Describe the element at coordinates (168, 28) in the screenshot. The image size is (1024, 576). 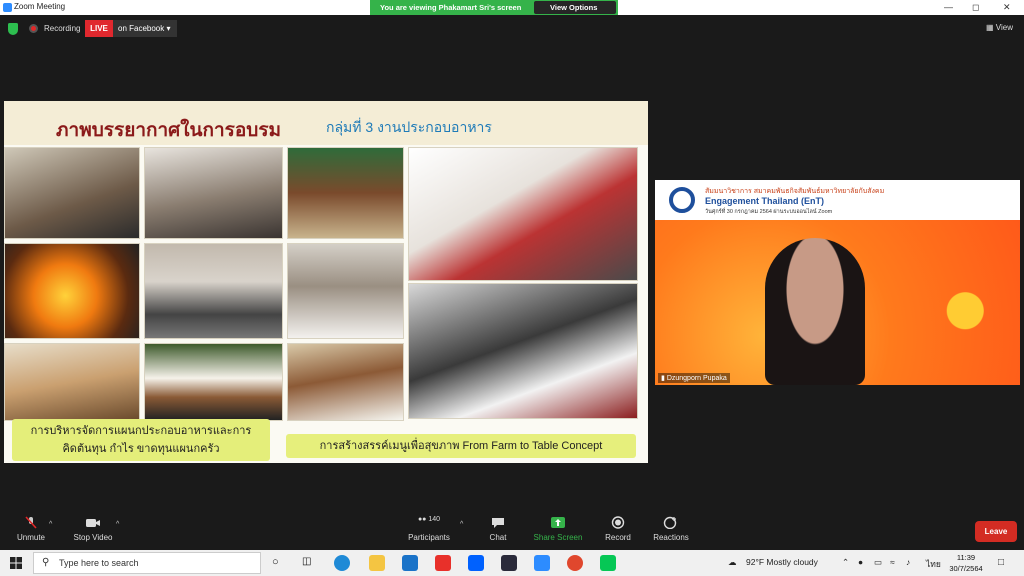
I see `chevron-down-icon: ▾` at that location.